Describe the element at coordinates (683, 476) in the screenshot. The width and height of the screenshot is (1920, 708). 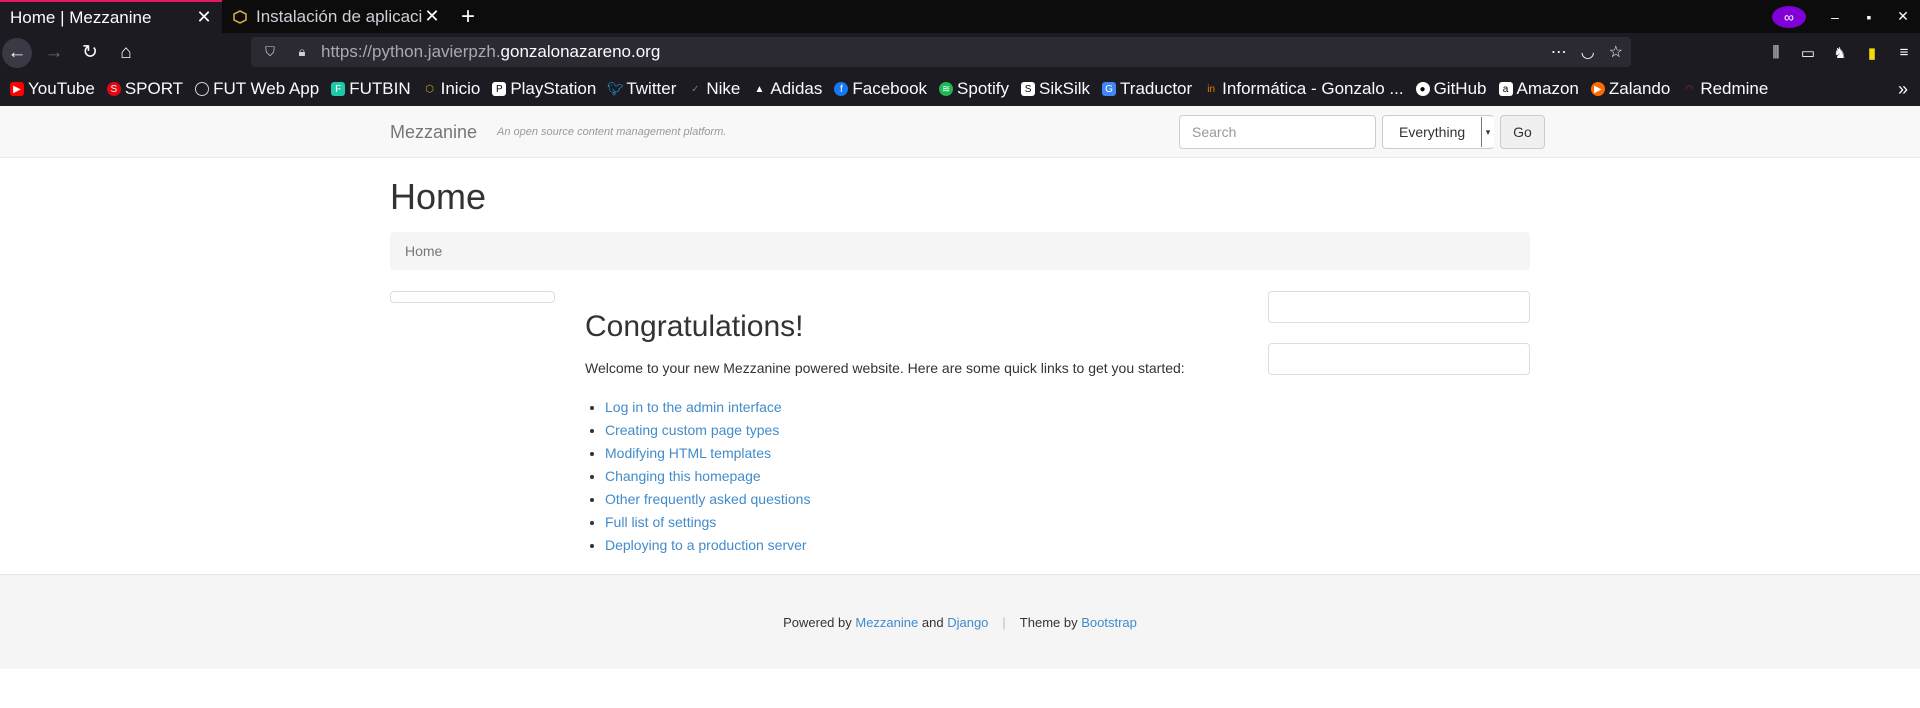
I see `link-change-homepage: Changing this homepage` at that location.